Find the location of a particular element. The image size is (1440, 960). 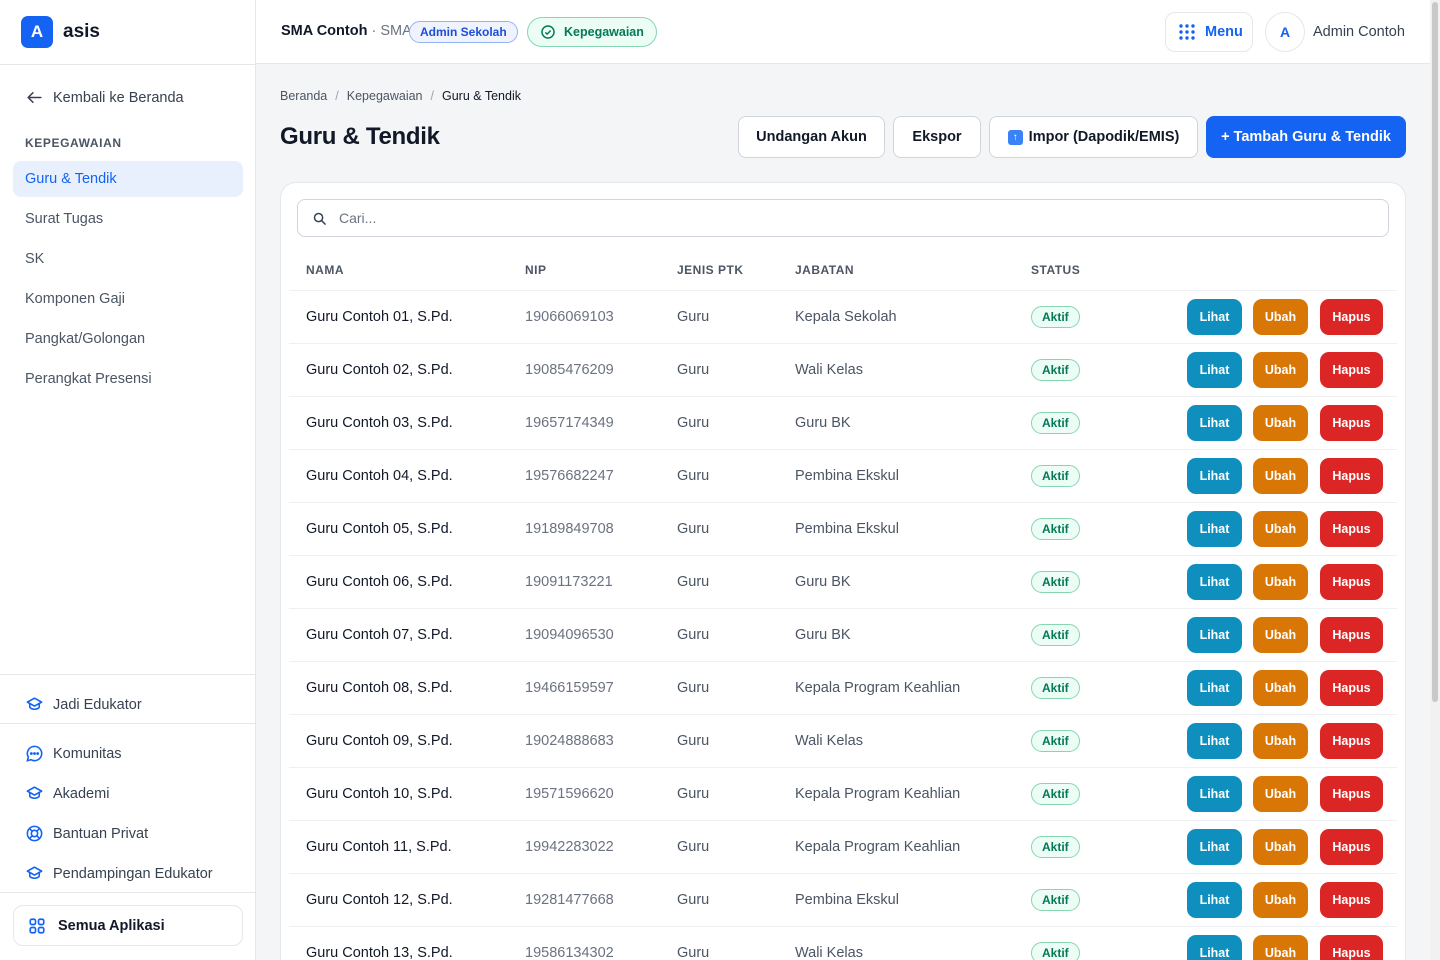

column-header-jabatan: JABATAN is located at coordinates (824, 270).